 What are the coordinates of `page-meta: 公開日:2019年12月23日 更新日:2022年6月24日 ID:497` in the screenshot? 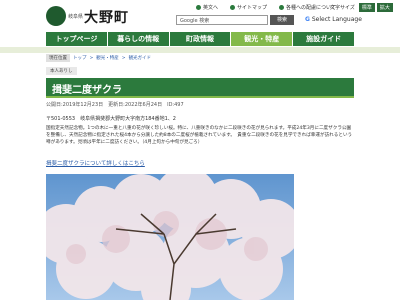 It's located at (115, 105).